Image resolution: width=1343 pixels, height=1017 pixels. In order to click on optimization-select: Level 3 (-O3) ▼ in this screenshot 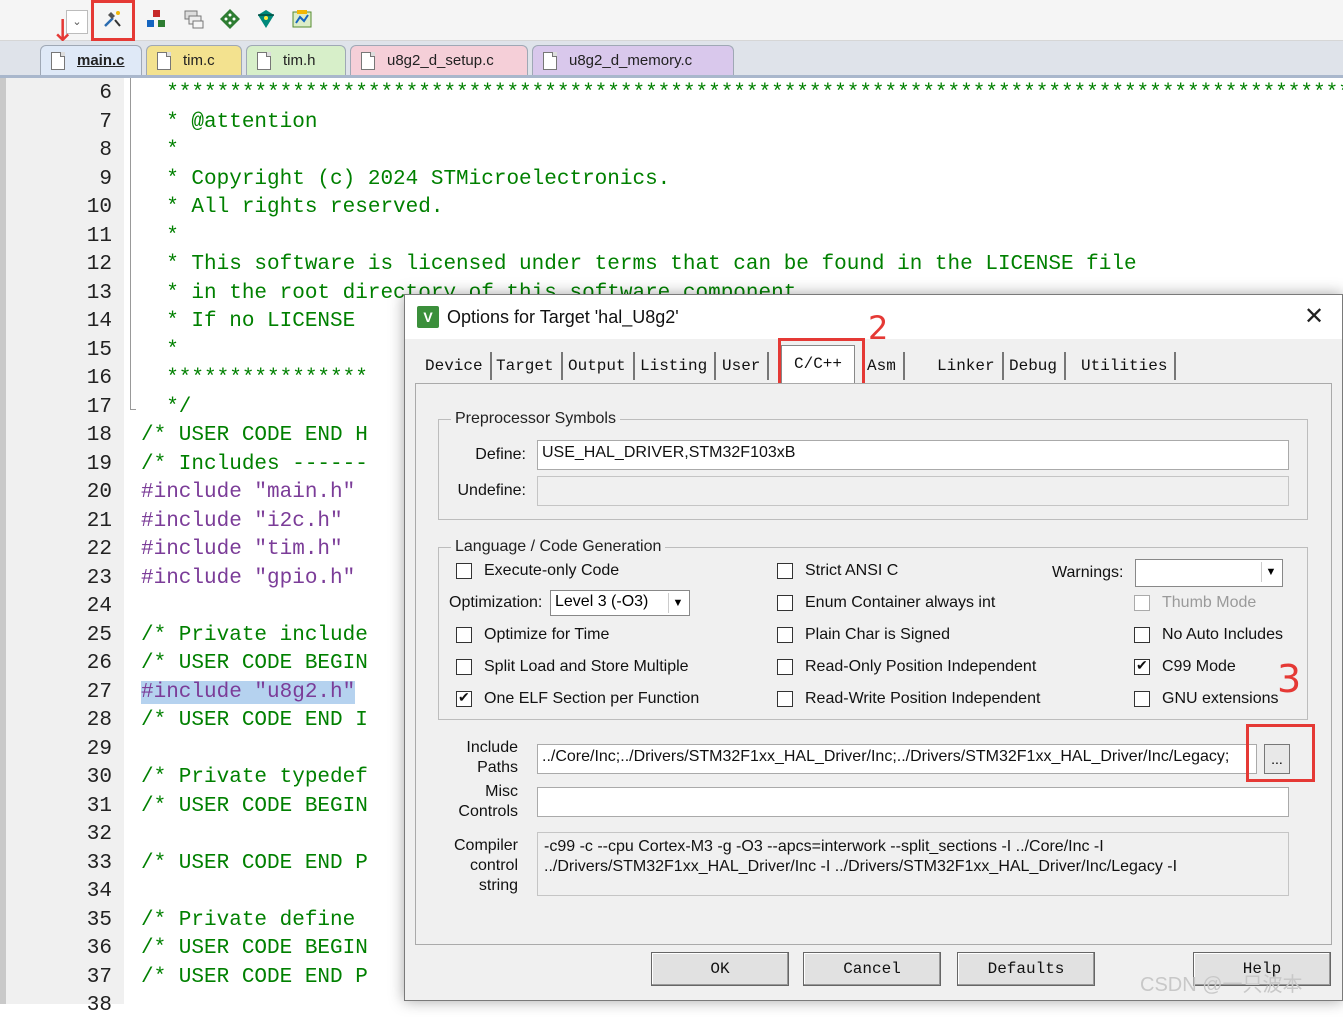, I will do `click(620, 603)`.